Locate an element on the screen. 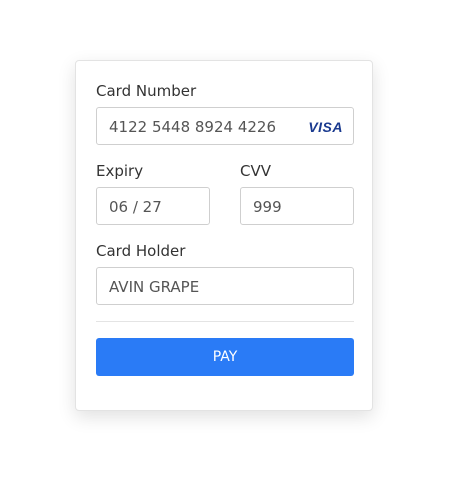  card-holder-value: AVIN GRAPE is located at coordinates (154, 287).